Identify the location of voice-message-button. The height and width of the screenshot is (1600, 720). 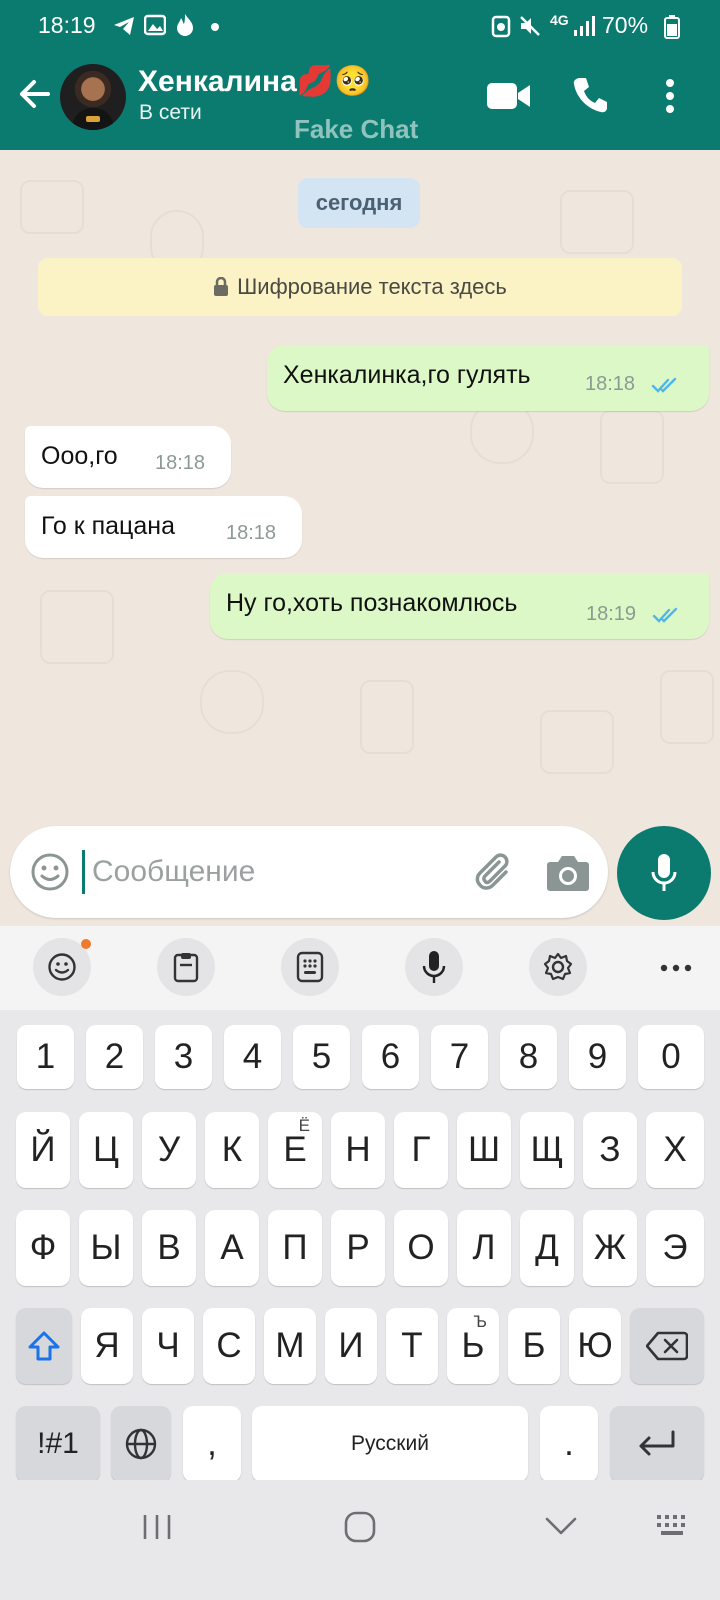
(664, 873).